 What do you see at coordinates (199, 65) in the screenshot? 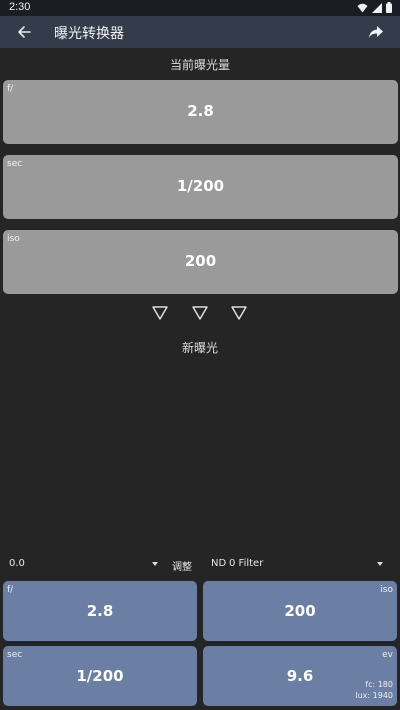
I see `current-exposure-title: 当前曝光量` at bounding box center [199, 65].